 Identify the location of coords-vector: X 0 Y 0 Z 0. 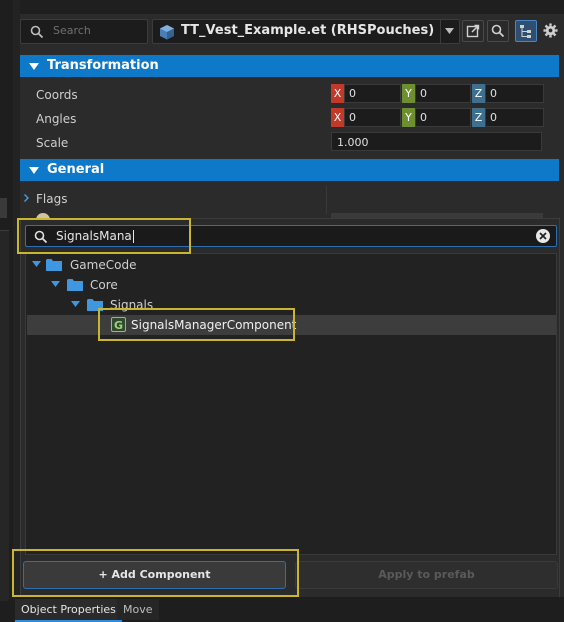
(437, 93).